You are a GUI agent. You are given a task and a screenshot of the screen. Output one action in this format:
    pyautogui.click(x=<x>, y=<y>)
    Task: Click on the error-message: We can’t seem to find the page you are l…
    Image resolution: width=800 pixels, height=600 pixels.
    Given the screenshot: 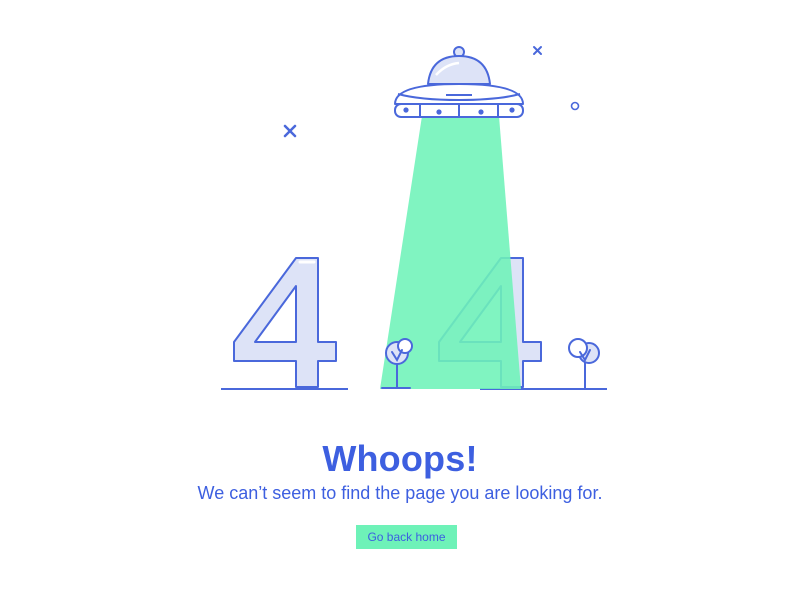 What is the action you would take?
    pyautogui.click(x=400, y=493)
    